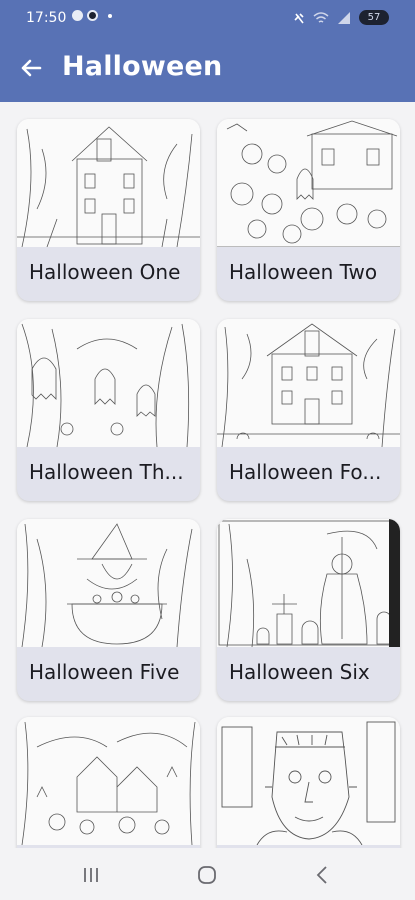 The height and width of the screenshot is (900, 415). What do you see at coordinates (142, 66) in the screenshot?
I see `page-title: Halloween` at bounding box center [142, 66].